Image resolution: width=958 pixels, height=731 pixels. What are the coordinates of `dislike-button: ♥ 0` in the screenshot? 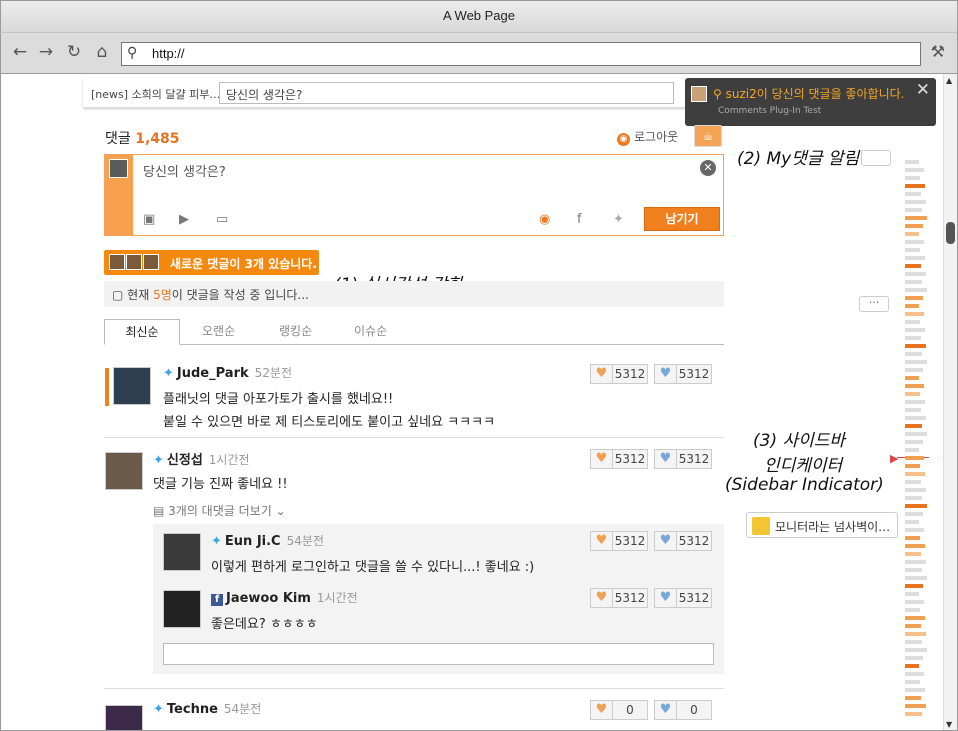 It's located at (683, 710).